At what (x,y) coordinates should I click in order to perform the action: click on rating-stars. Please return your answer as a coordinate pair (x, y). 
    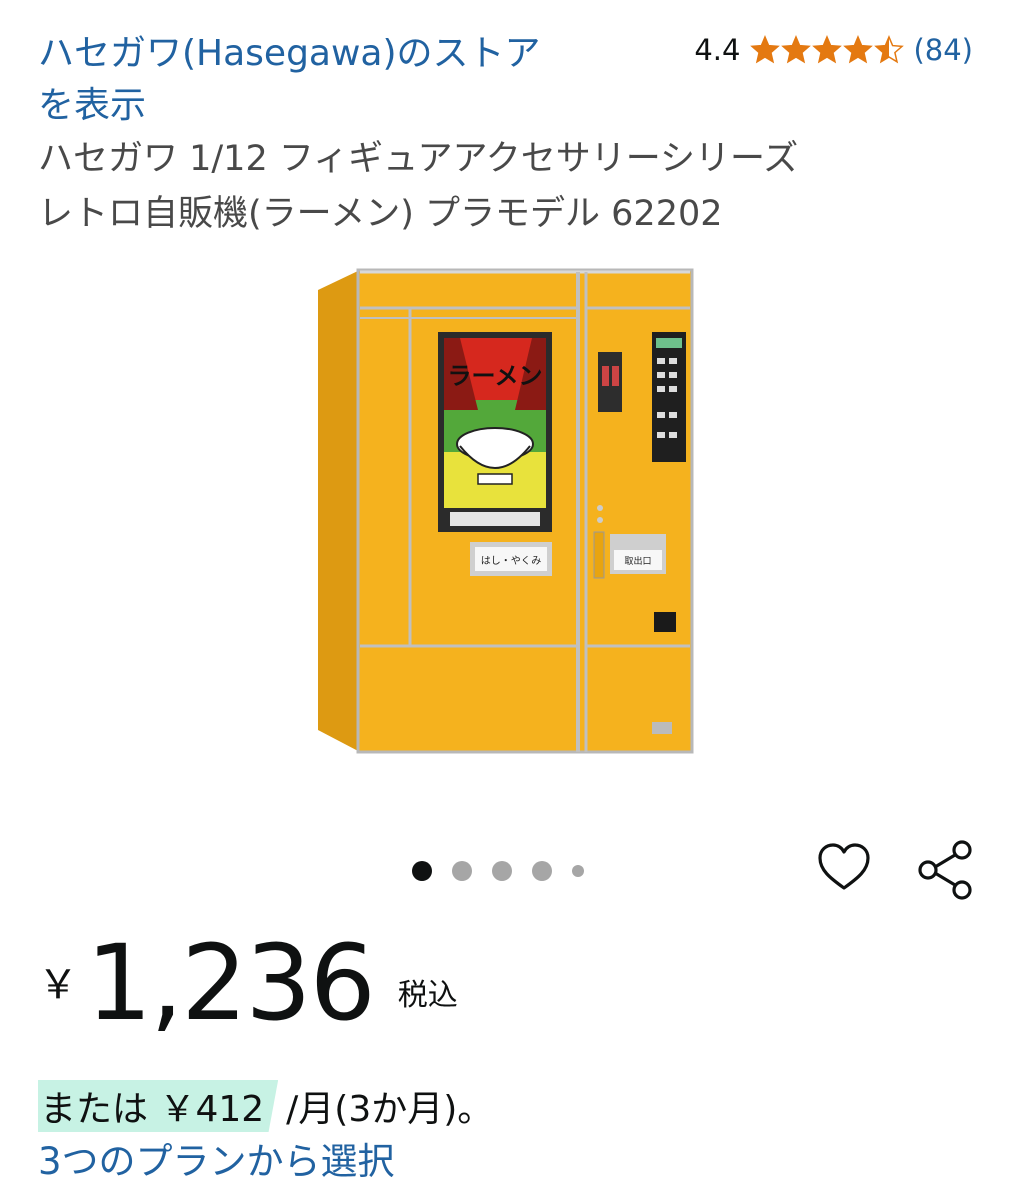
    Looking at the image, I should click on (827, 50).